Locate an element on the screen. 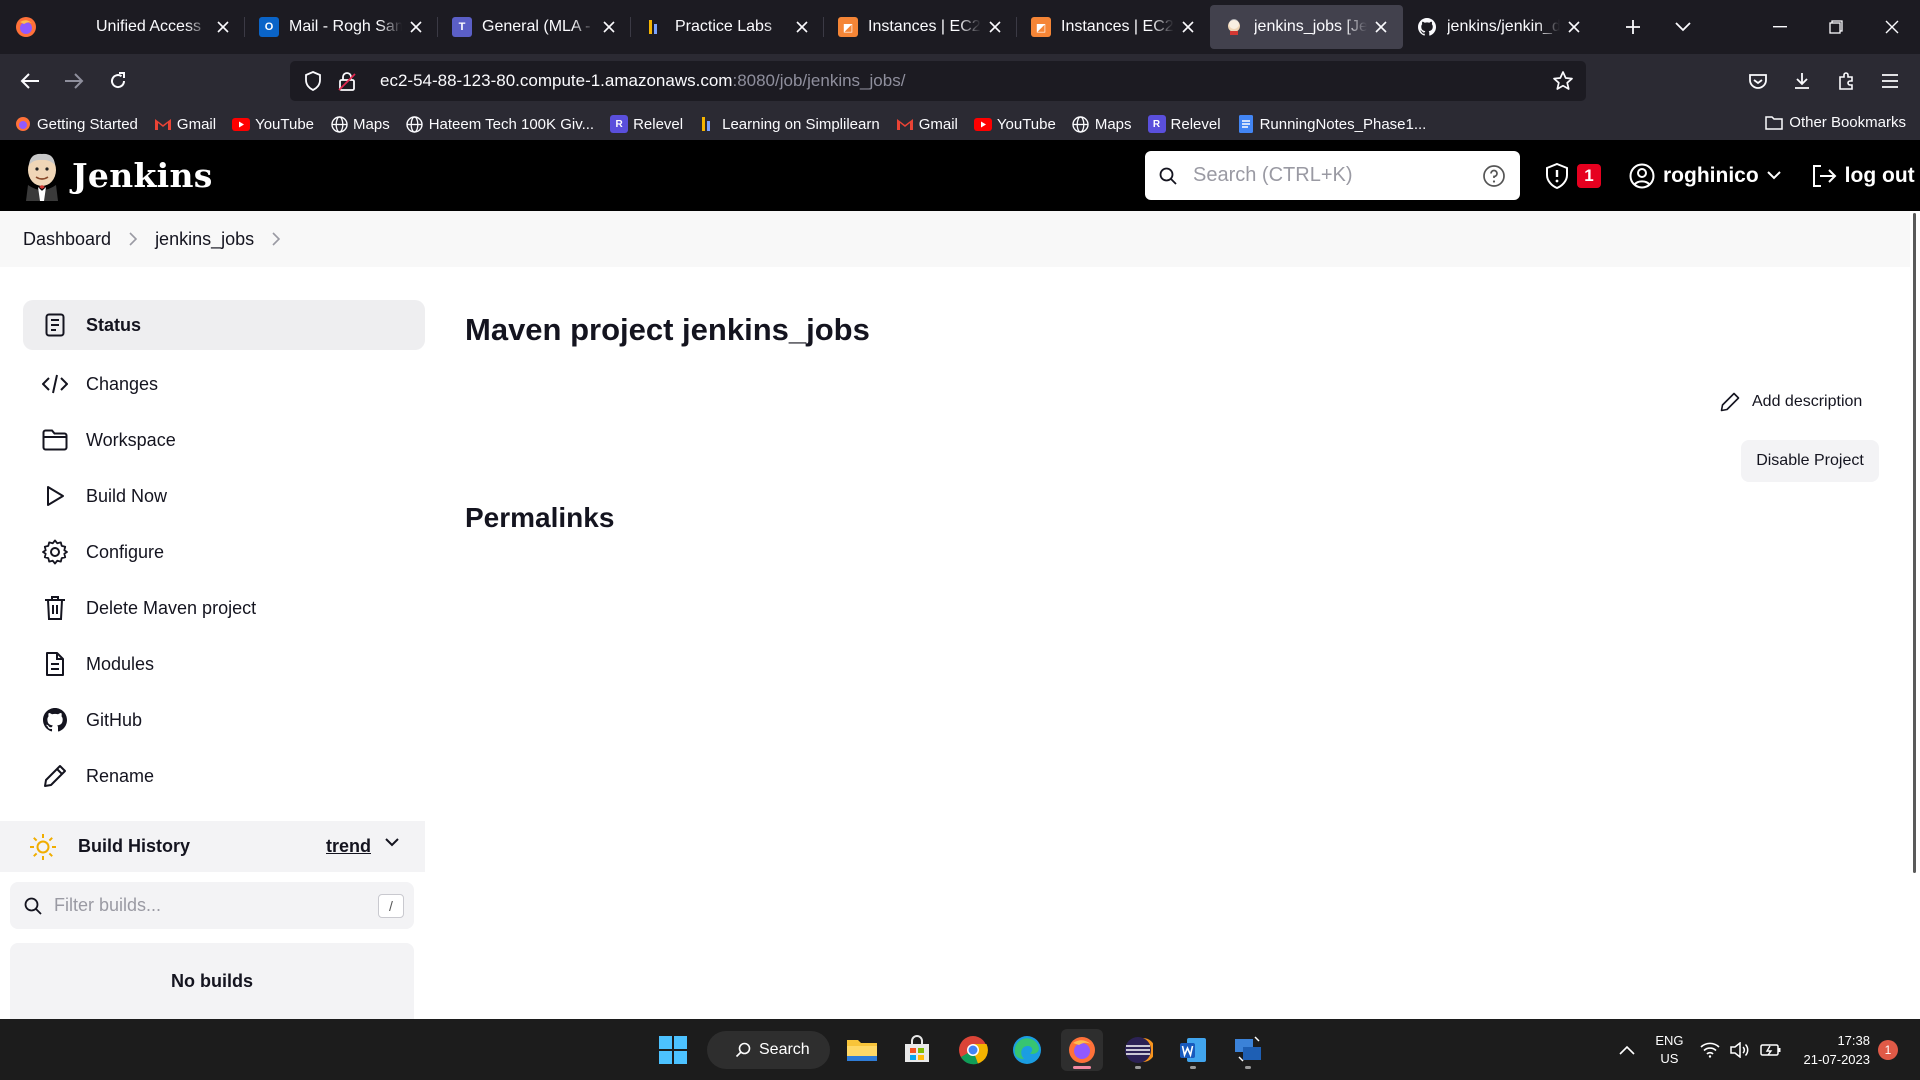 The image size is (1920, 1080). task-delete-project: Delete Maven project is located at coordinates (224, 608).